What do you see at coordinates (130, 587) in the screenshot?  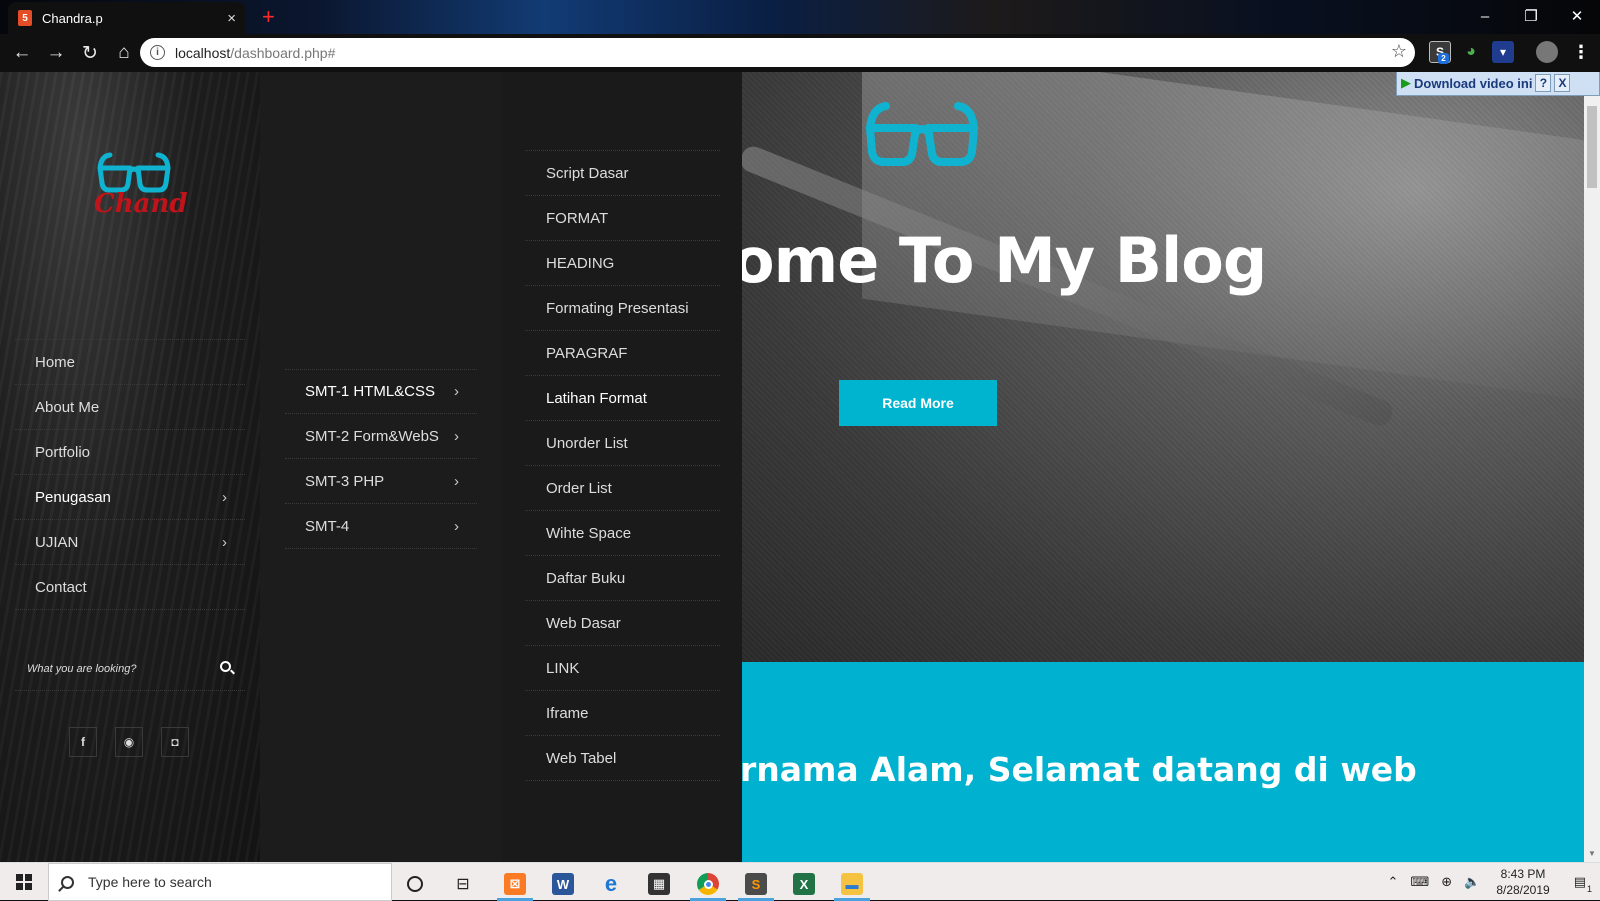 I see `nav-item-contact: Contact` at bounding box center [130, 587].